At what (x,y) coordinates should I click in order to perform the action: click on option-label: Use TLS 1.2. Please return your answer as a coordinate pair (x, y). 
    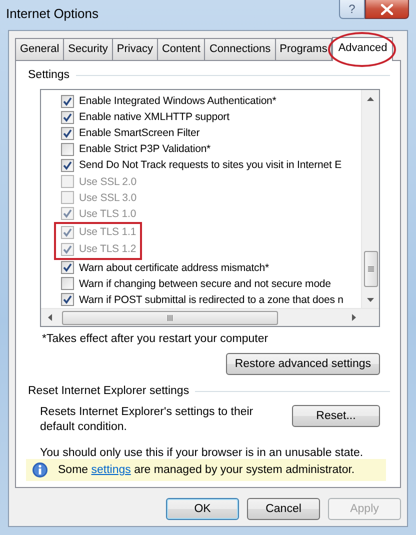
    Looking at the image, I should click on (107, 249).